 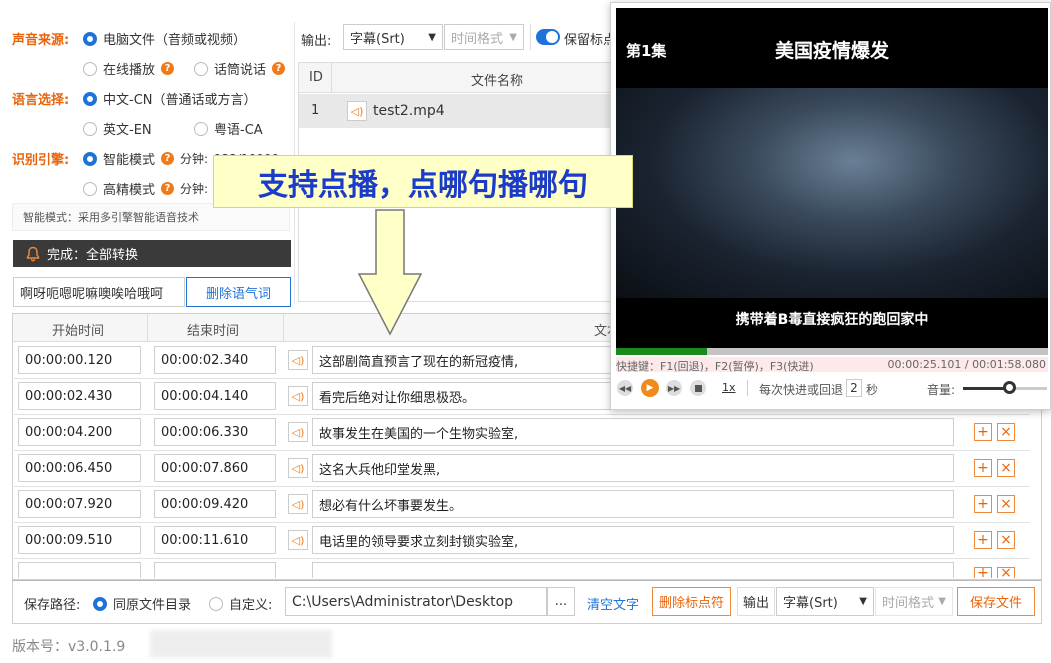 I want to click on source-label: 声音来源:, so click(x=41, y=40).